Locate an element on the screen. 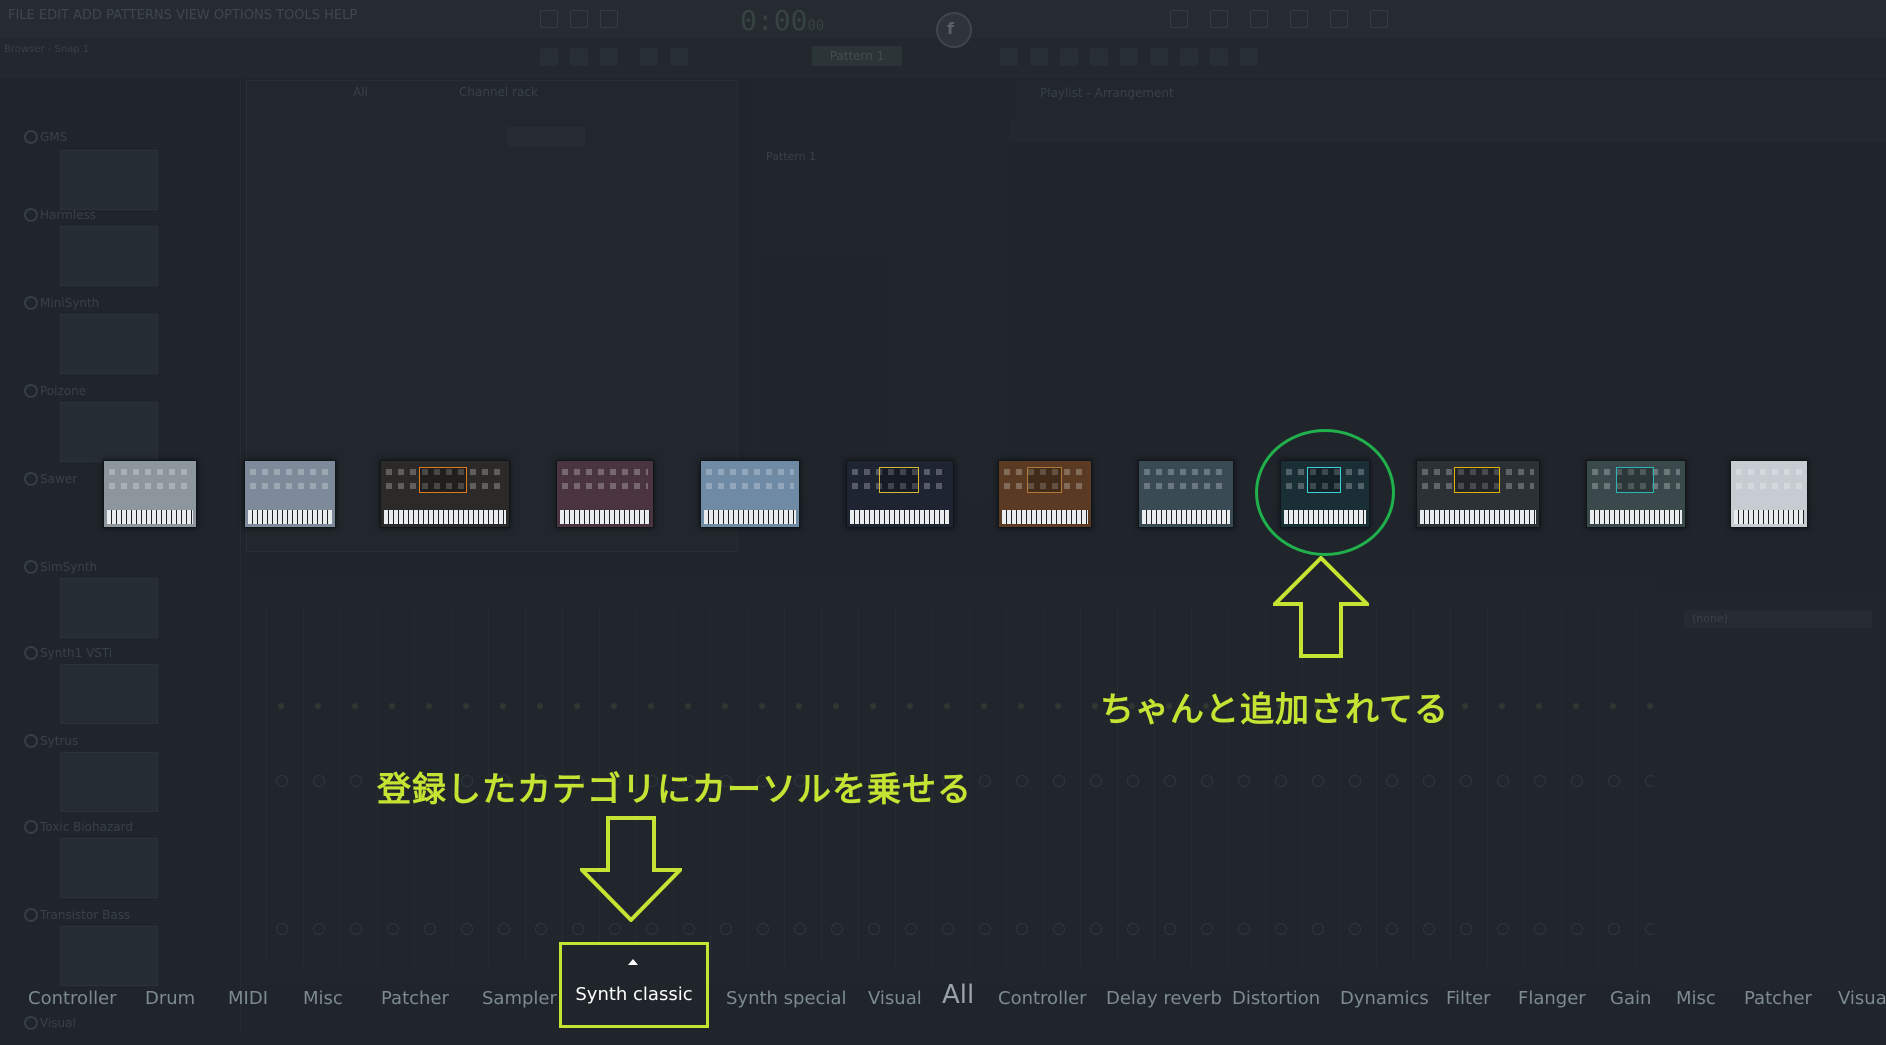  browser-item: Sytrus is located at coordinates (51, 741).